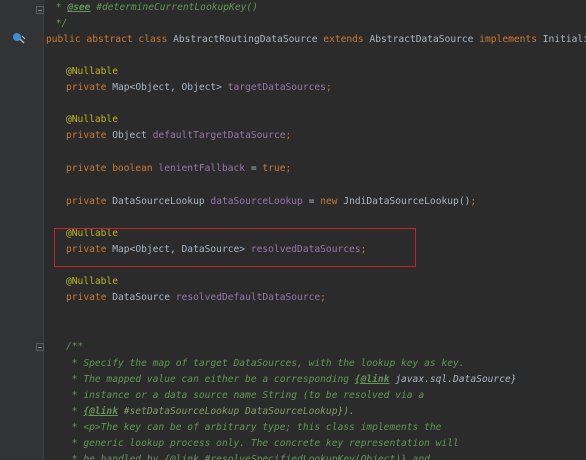  Describe the element at coordinates (174, 7) in the screenshot. I see `code-token: #determineCurrentLookupKey()` at that location.